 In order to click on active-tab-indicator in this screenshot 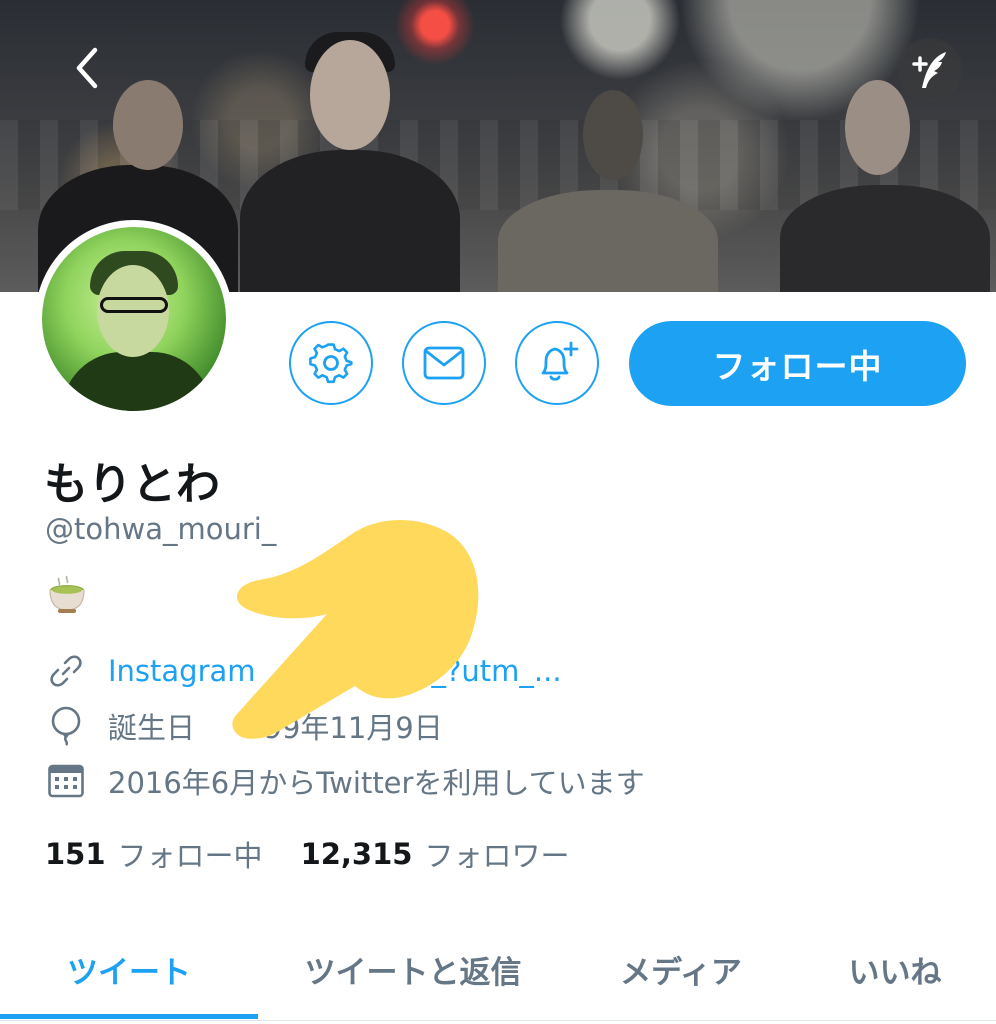, I will do `click(129, 1016)`.